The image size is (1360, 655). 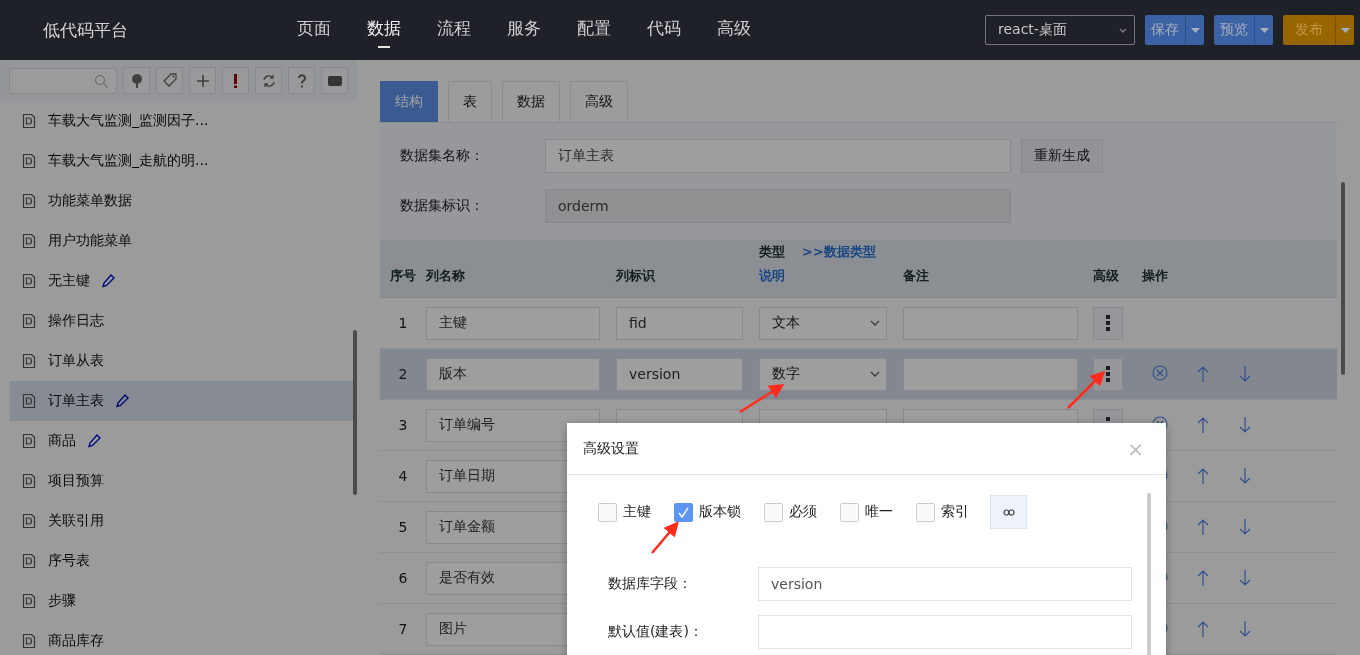 What do you see at coordinates (183, 601) in the screenshot?
I see `sidebar-item: 步骤` at bounding box center [183, 601].